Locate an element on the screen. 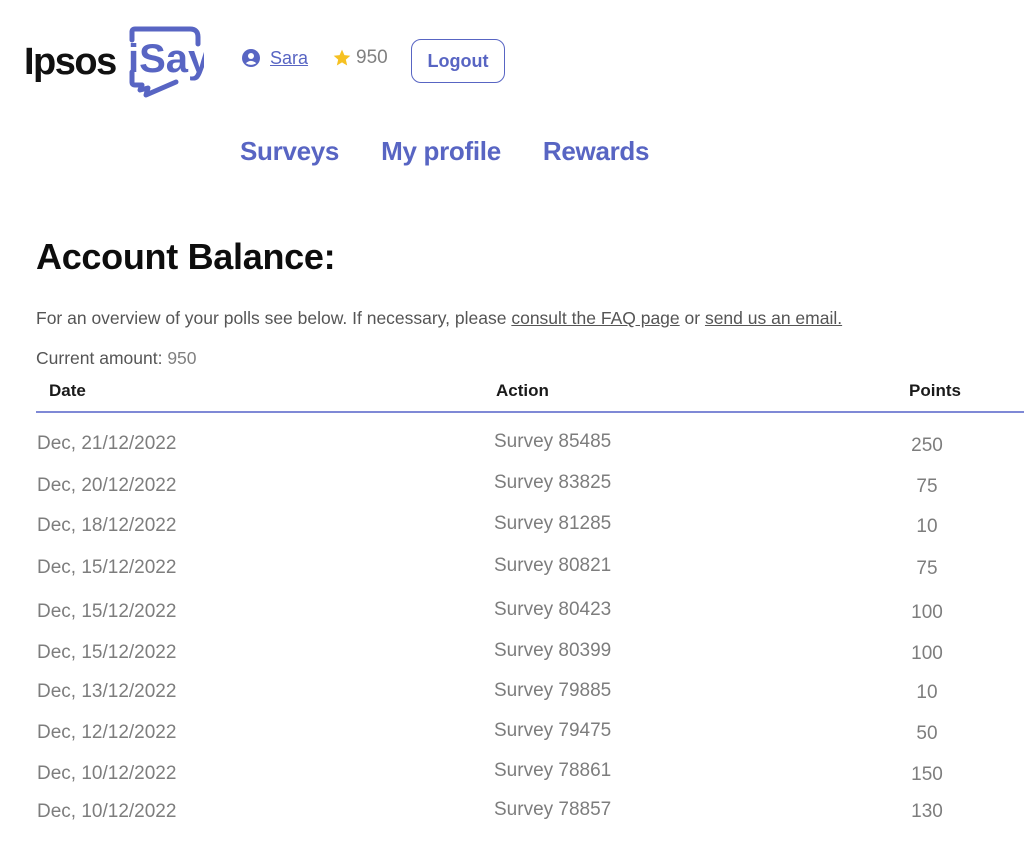 The width and height of the screenshot is (1024, 849). row-action: Survey 78857 is located at coordinates (553, 809).